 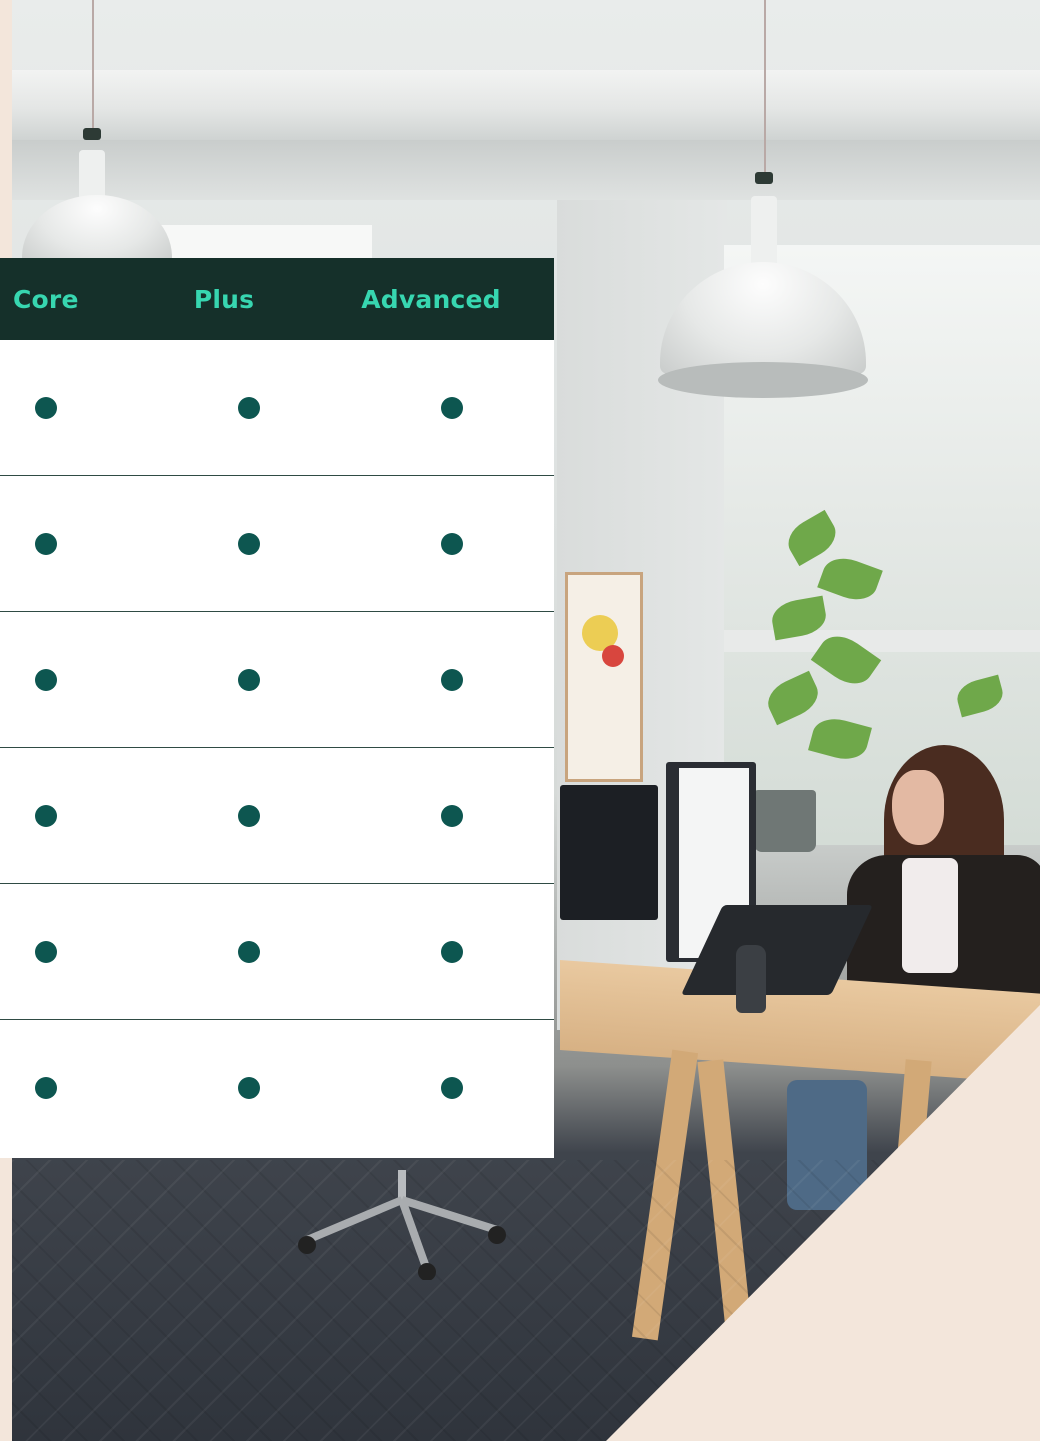 What do you see at coordinates (402, 1225) in the screenshot?
I see `office-chair-base` at bounding box center [402, 1225].